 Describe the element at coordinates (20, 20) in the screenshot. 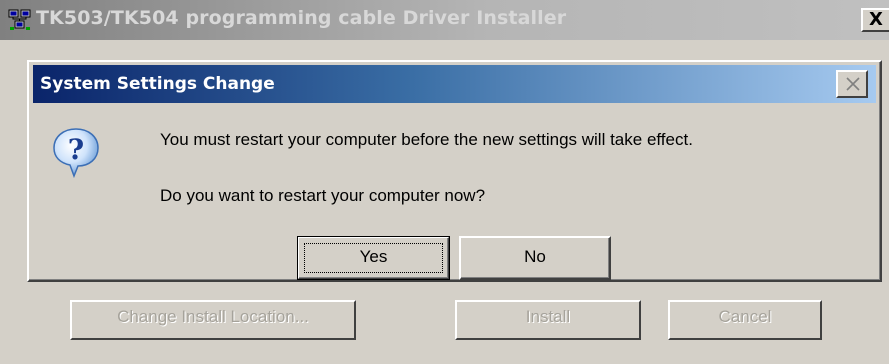

I see `network-computers-icon` at that location.